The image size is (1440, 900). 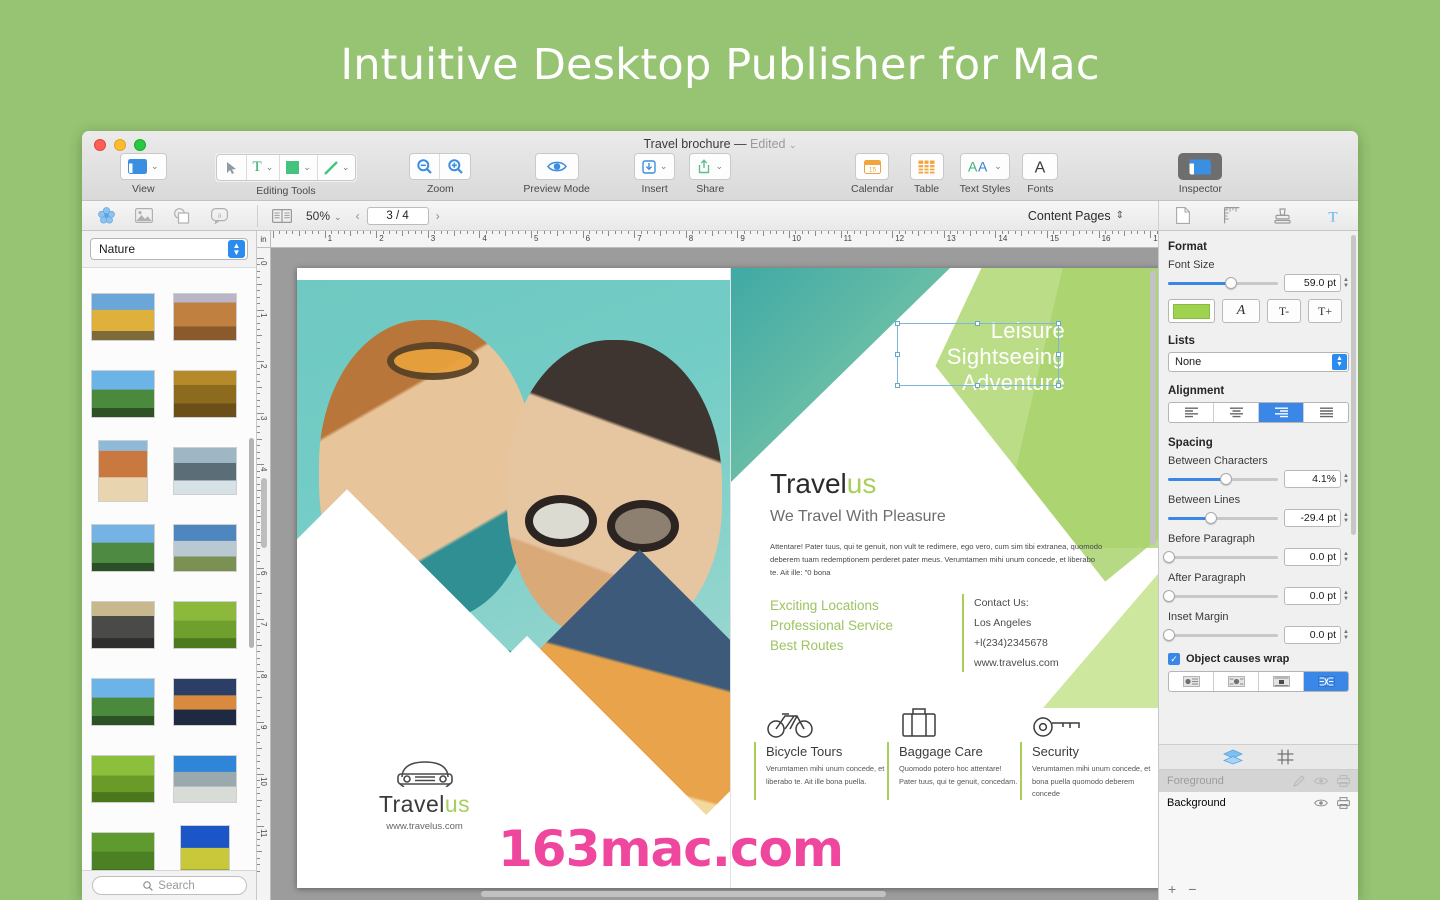 I want to click on text-styles-button: A A ⌄, so click(x=985, y=166).